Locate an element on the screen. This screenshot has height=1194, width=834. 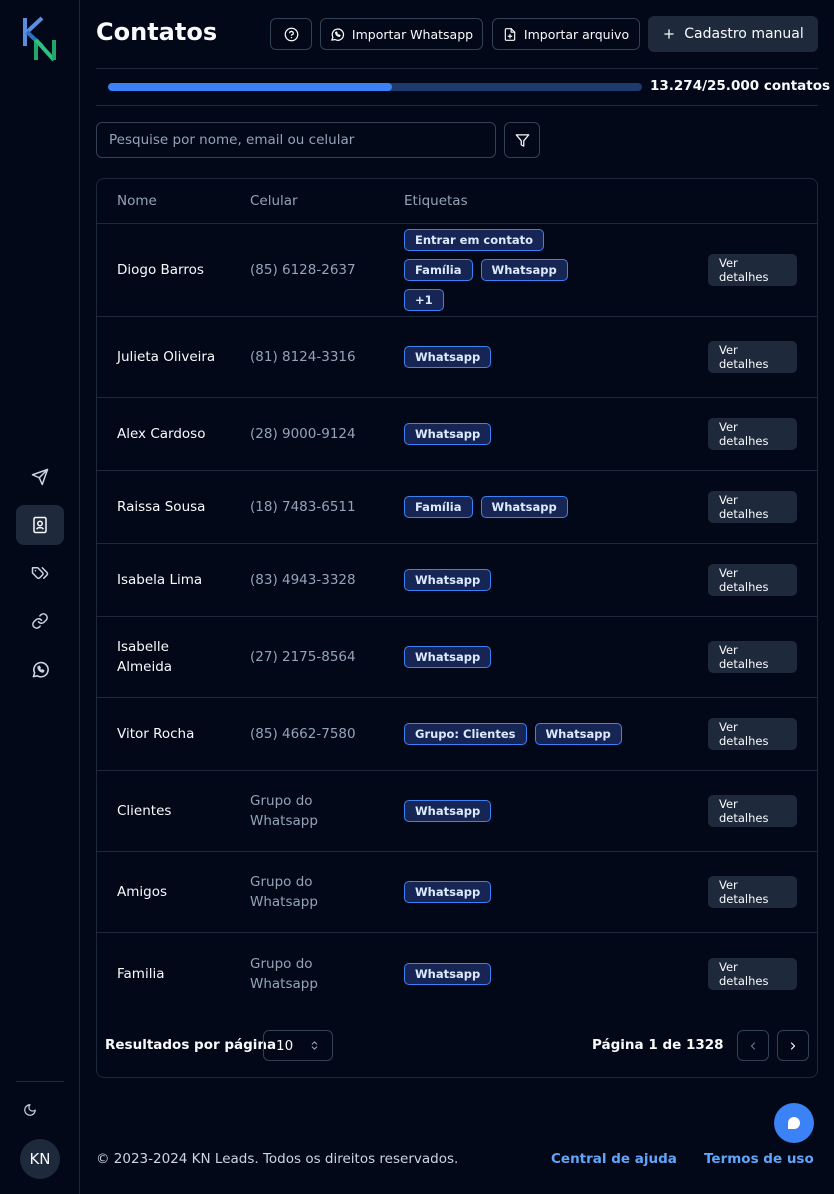
help-button is located at coordinates (291, 34).